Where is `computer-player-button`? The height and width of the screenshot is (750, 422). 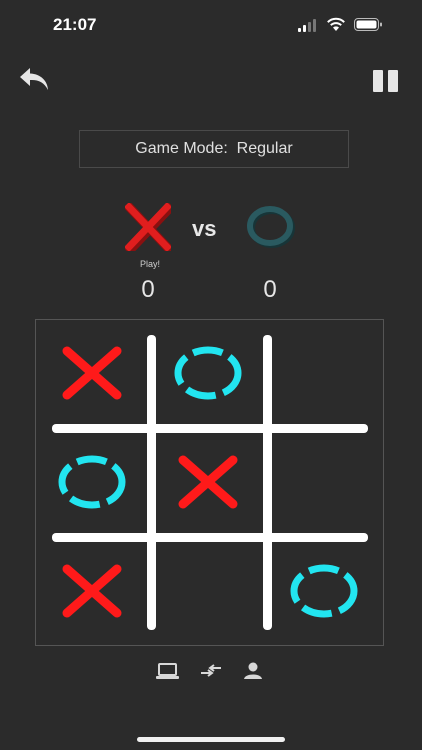 computer-player-button is located at coordinates (168, 671).